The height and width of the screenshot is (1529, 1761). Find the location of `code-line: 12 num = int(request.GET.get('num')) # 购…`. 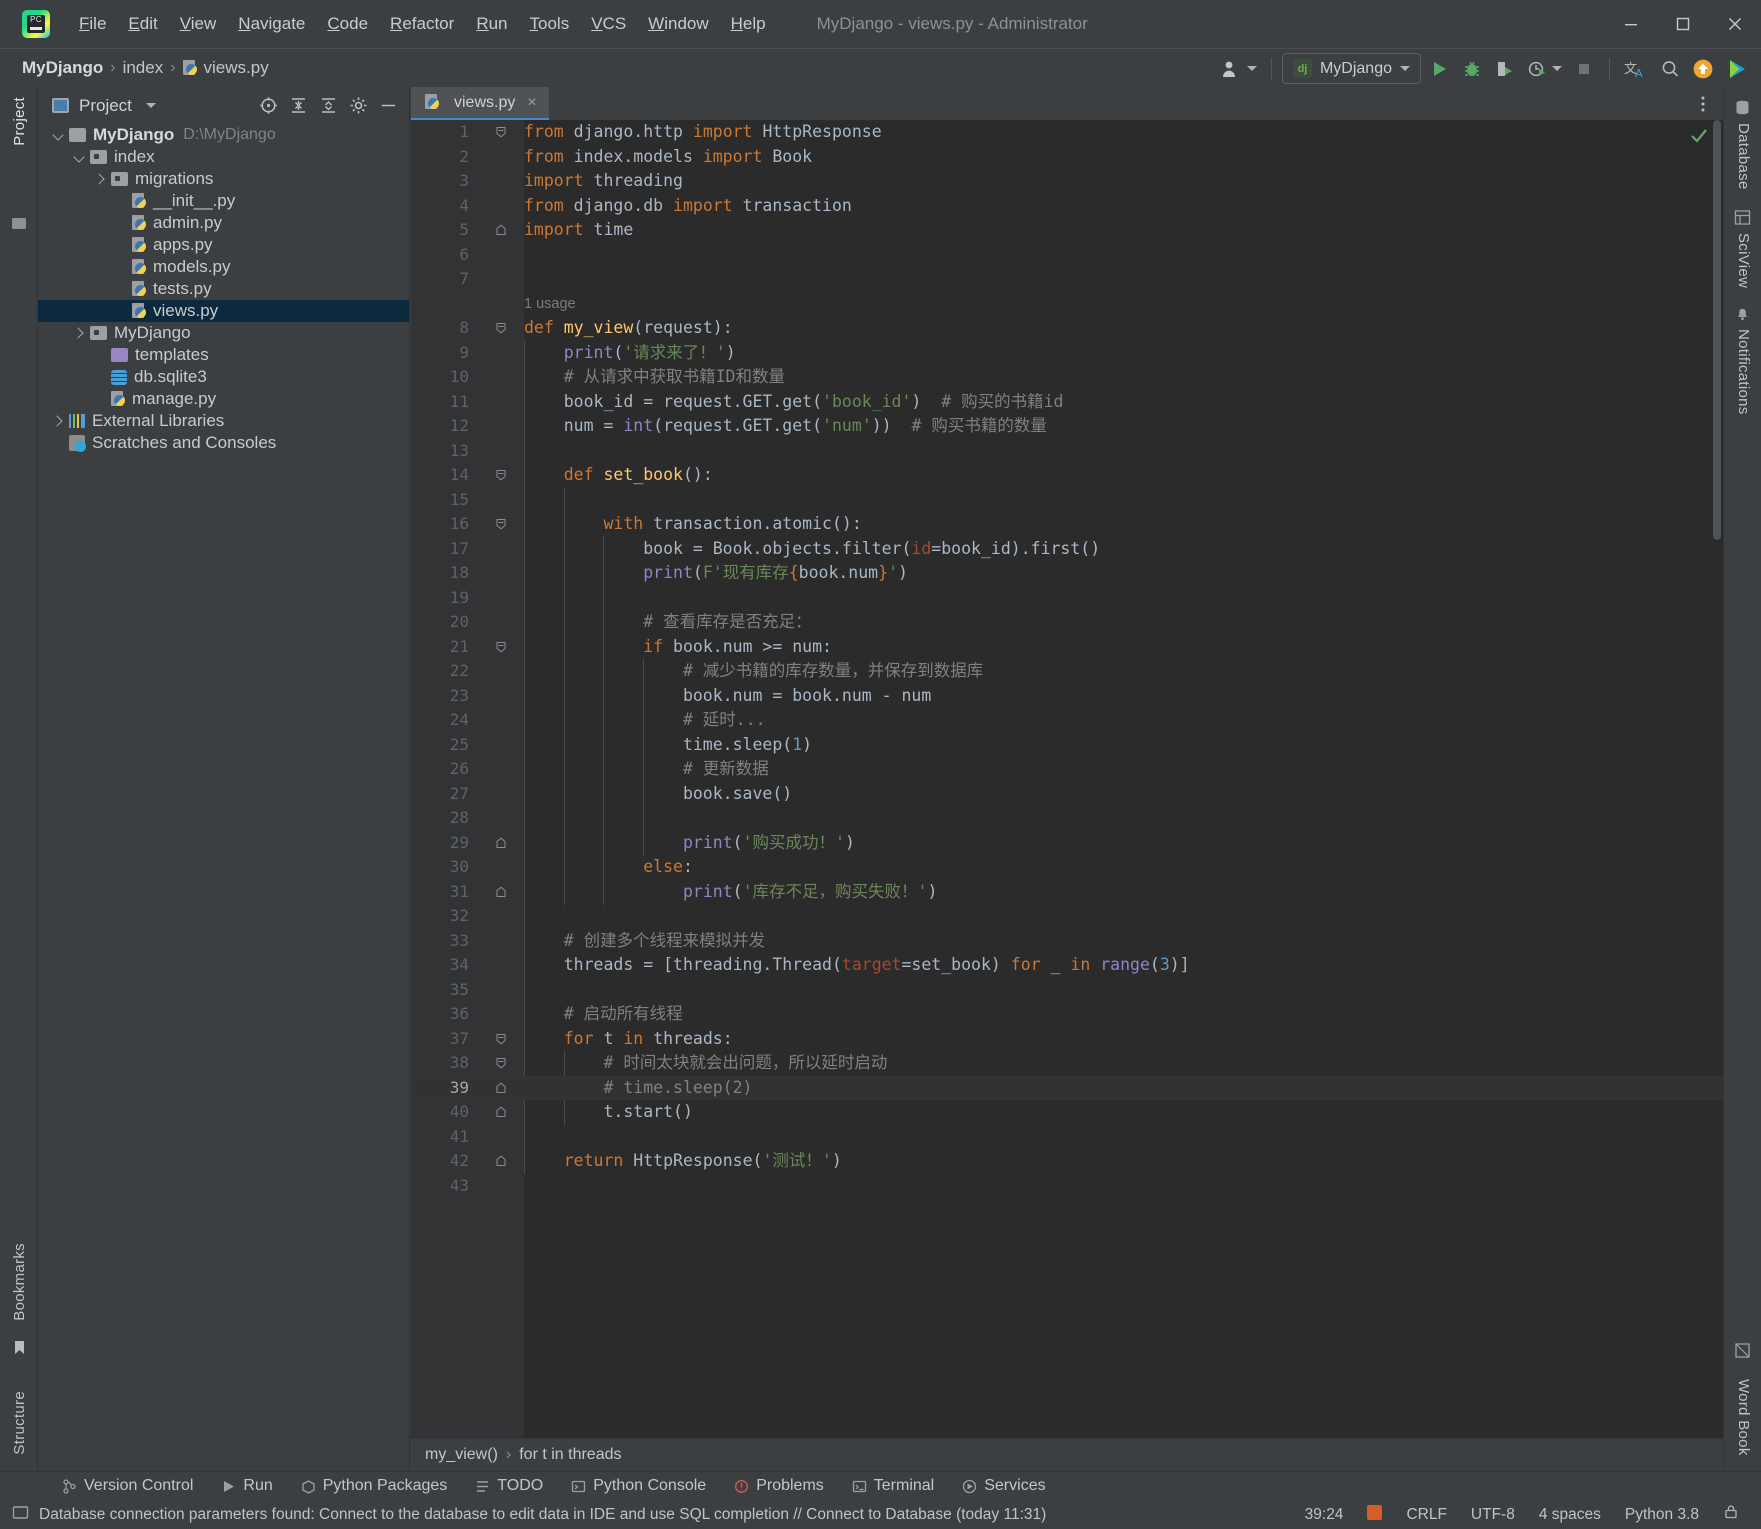

code-line: 12 num = int(request.GET.get('num')) # 购… is located at coordinates (1067, 426).